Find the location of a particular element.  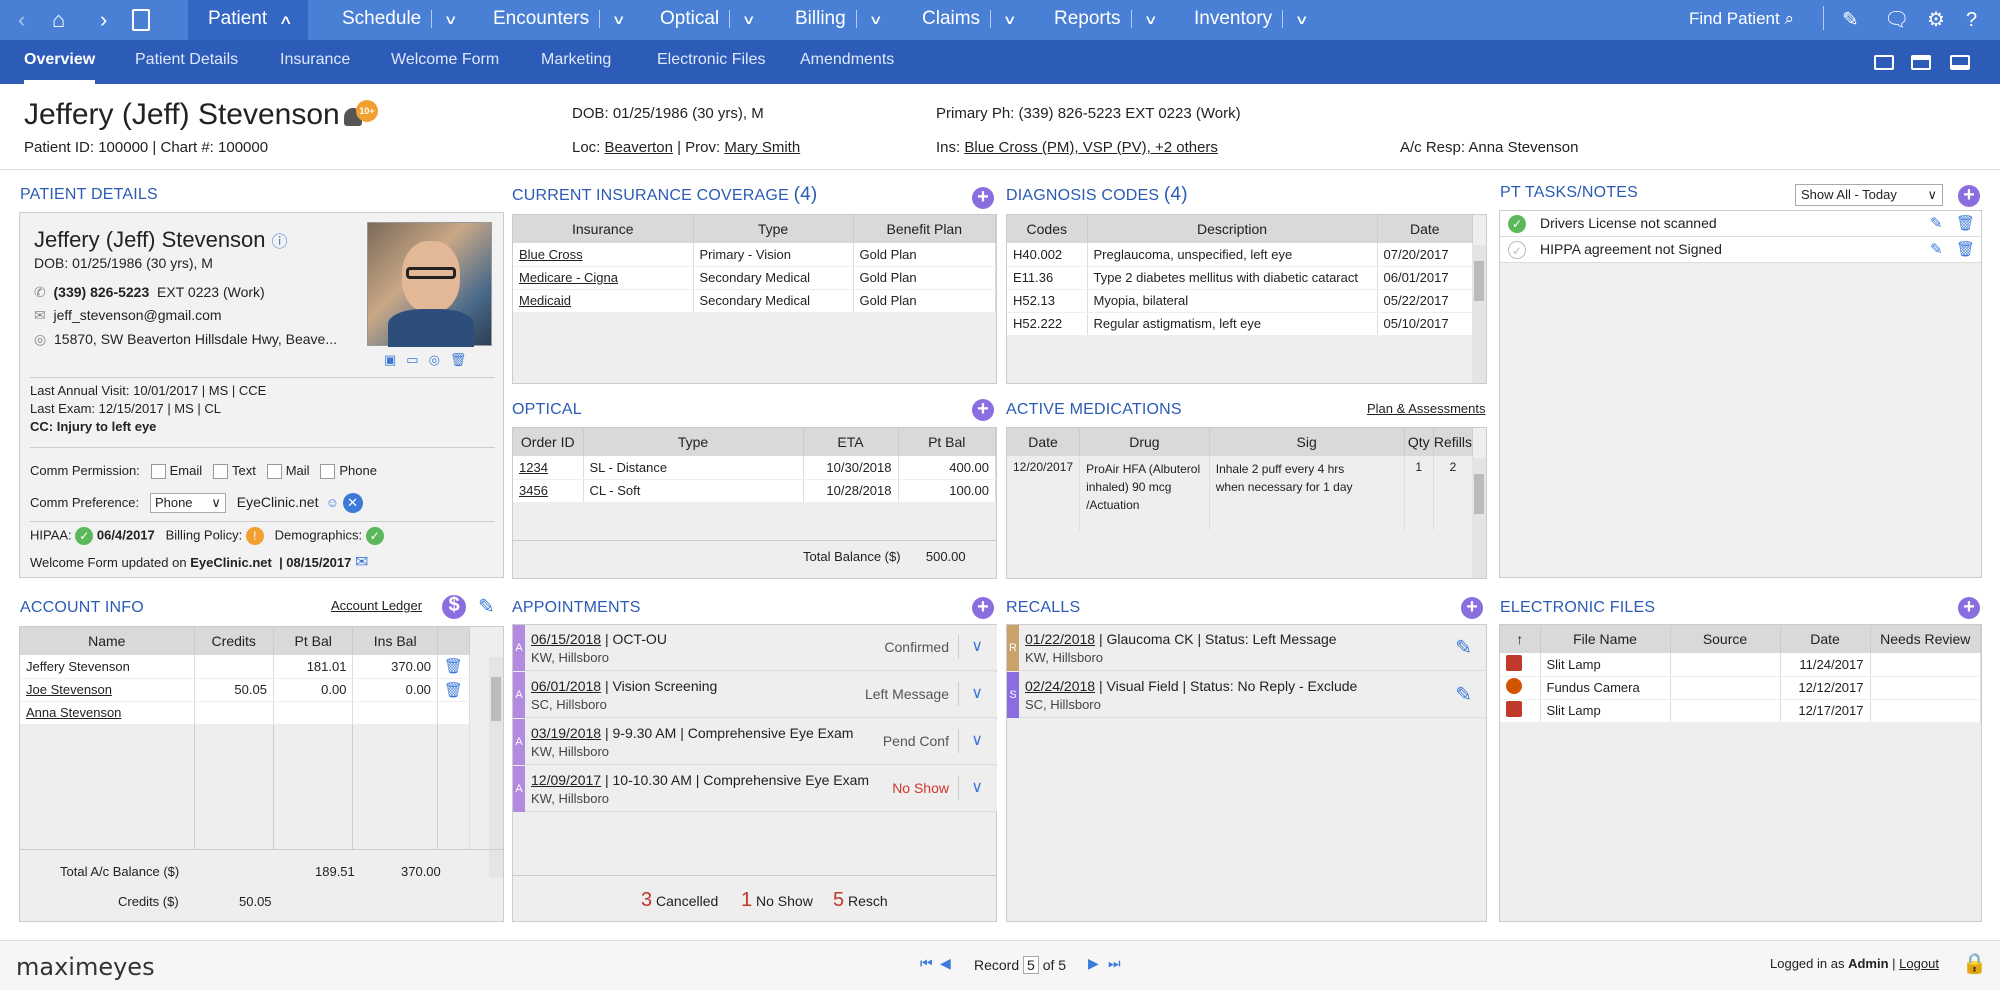

info-icon: ⓘ is located at coordinates (280, 242).